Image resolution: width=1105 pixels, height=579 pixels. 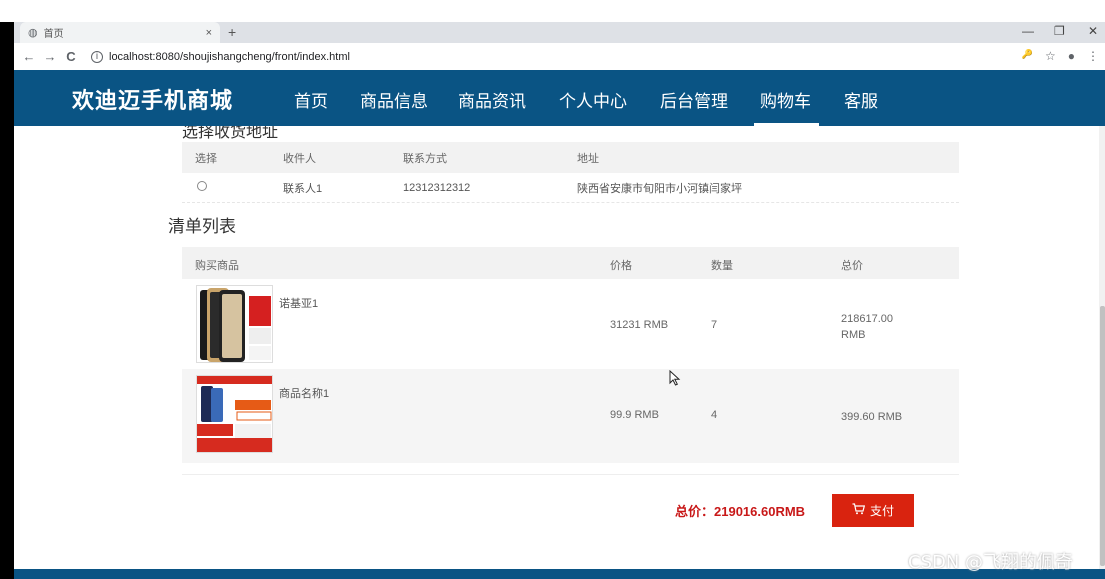 I want to click on nav-cart: 购物车, so click(x=785, y=99).